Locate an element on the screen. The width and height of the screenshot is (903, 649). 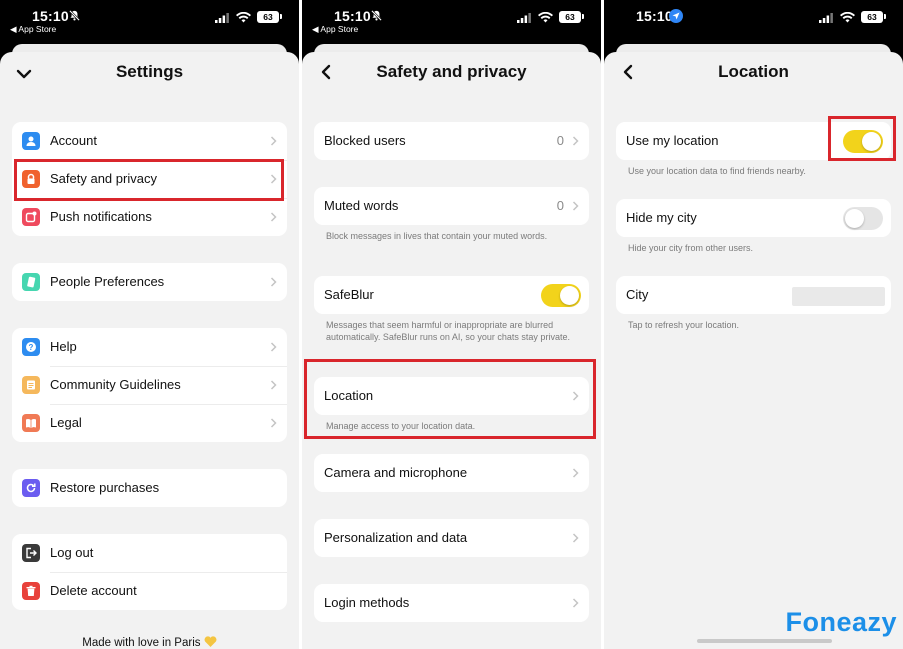
muted-words-count: 0 is located at coordinates (560, 205).